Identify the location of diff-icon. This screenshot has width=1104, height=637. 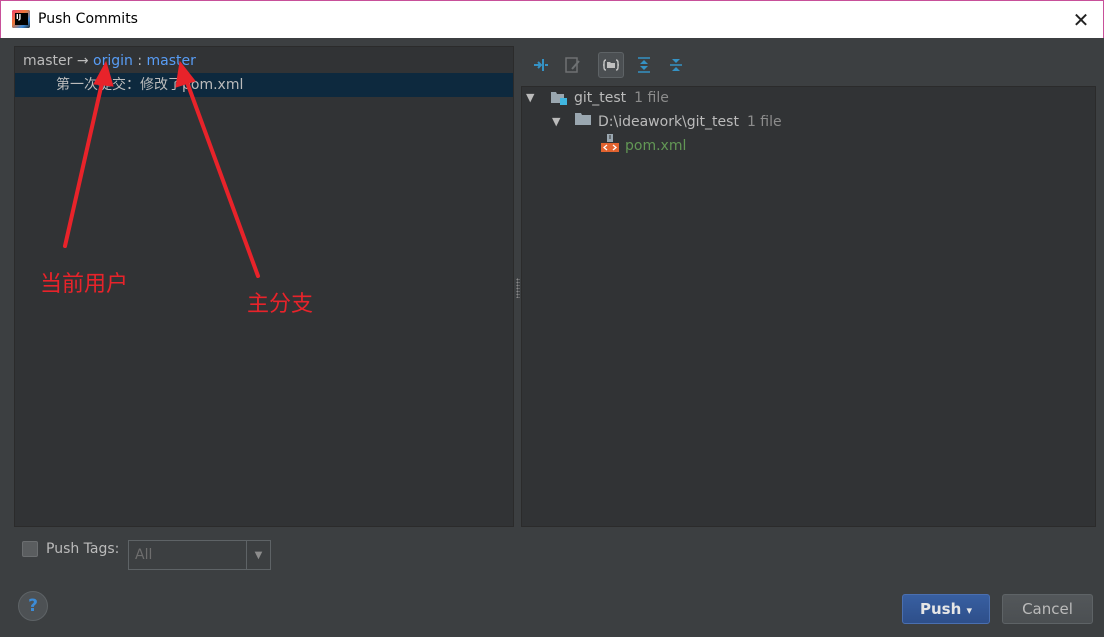
(541, 65).